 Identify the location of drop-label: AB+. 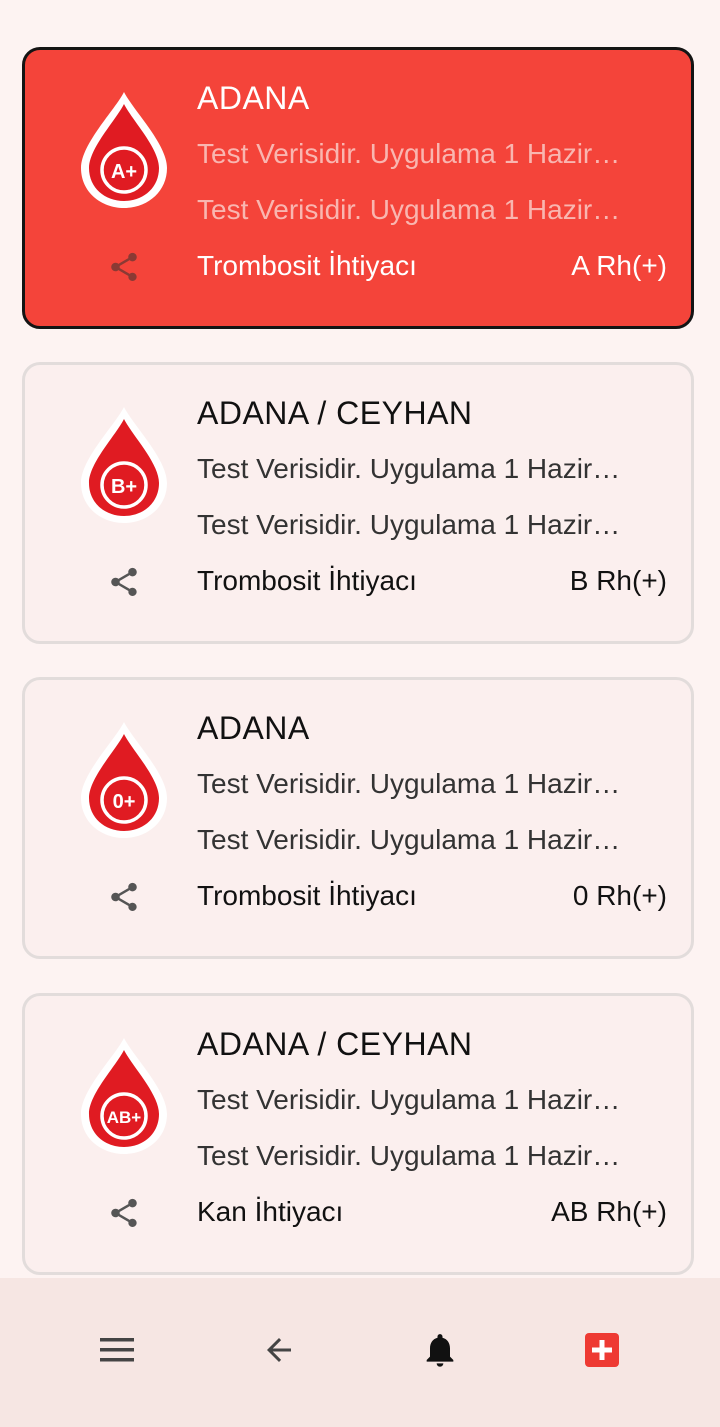
(124, 1117).